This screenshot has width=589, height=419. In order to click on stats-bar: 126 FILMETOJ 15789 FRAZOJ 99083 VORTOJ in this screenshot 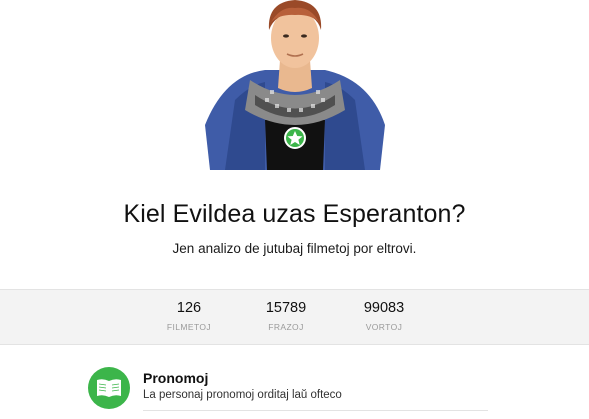, I will do `click(294, 317)`.